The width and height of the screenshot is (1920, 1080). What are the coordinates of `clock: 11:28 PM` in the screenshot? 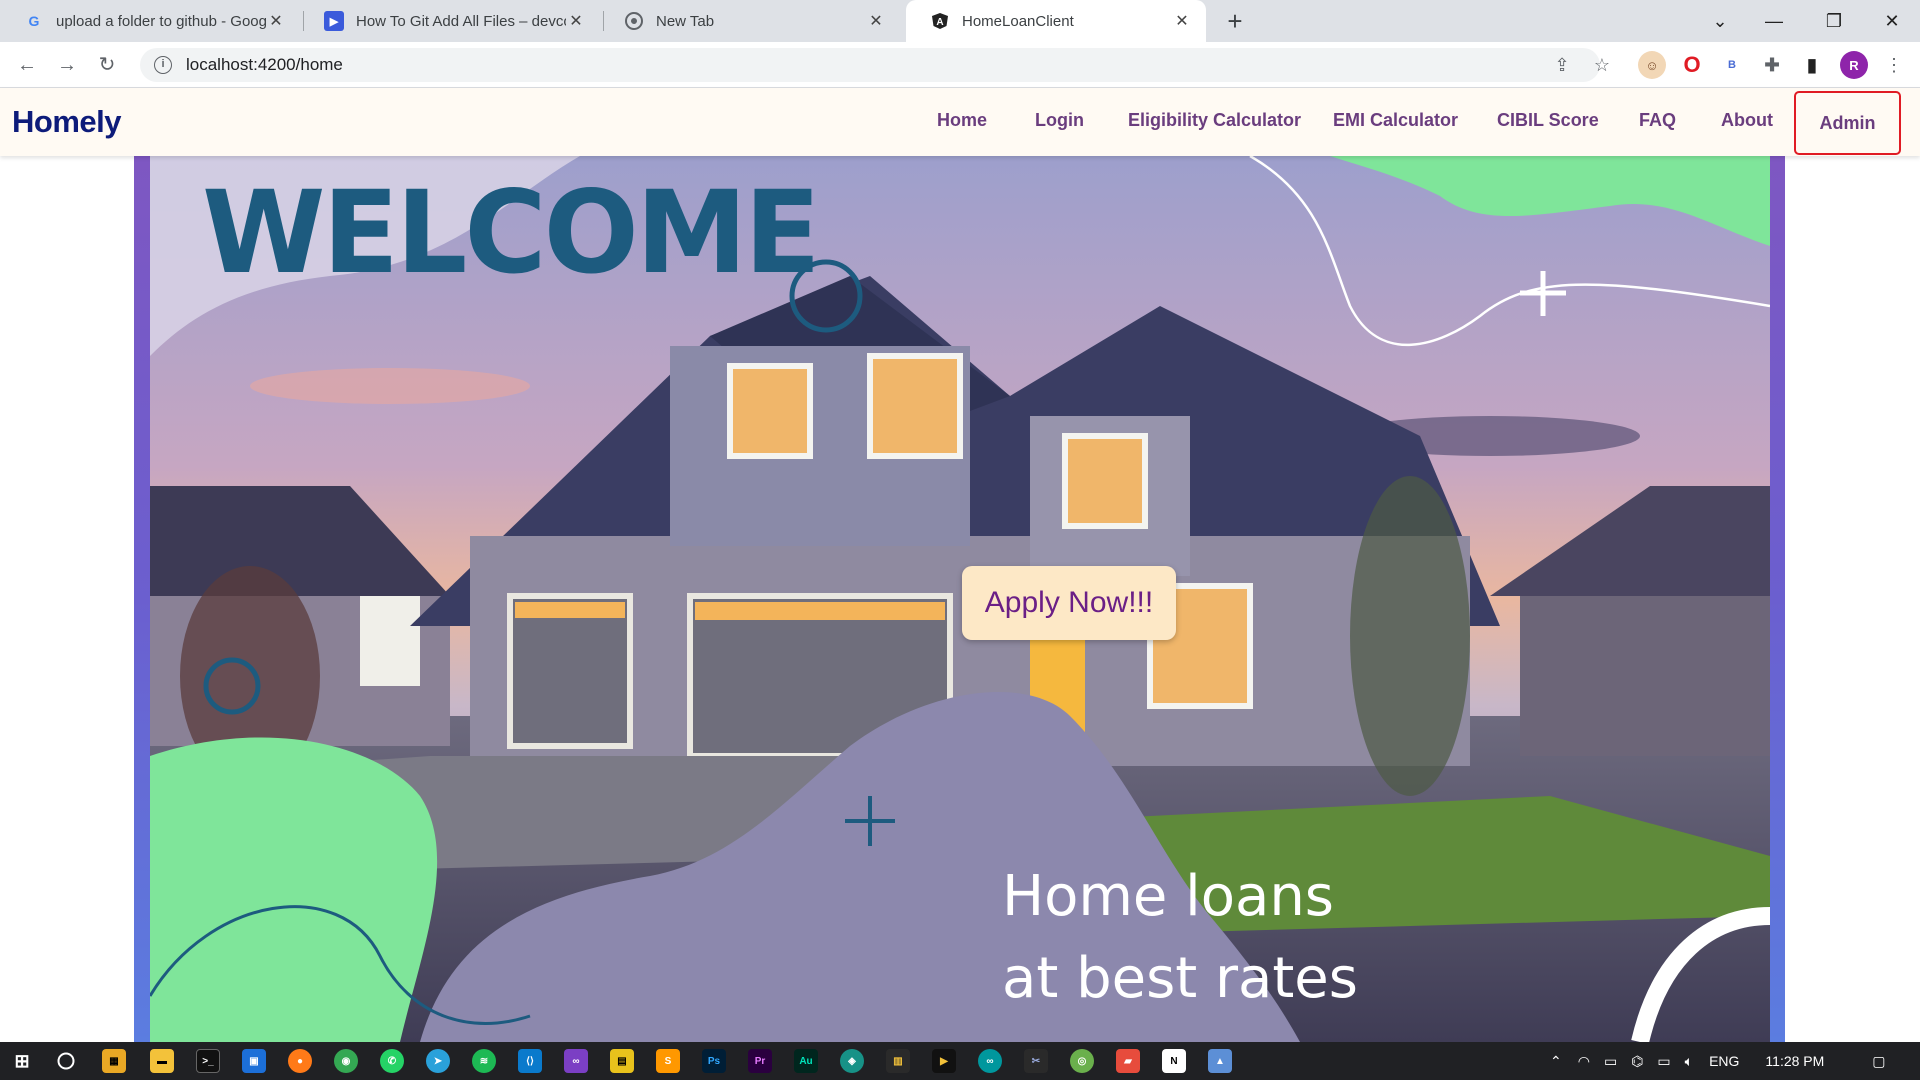 It's located at (1794, 1061).